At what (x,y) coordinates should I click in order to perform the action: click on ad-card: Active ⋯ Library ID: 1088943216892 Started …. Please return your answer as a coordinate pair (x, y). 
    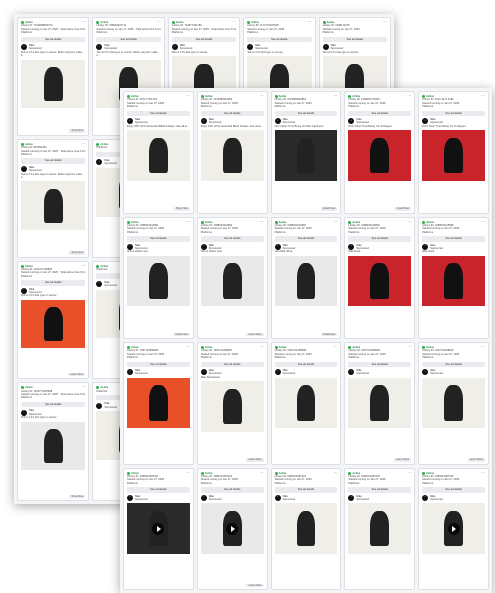
    Looking at the image, I should click on (232, 277).